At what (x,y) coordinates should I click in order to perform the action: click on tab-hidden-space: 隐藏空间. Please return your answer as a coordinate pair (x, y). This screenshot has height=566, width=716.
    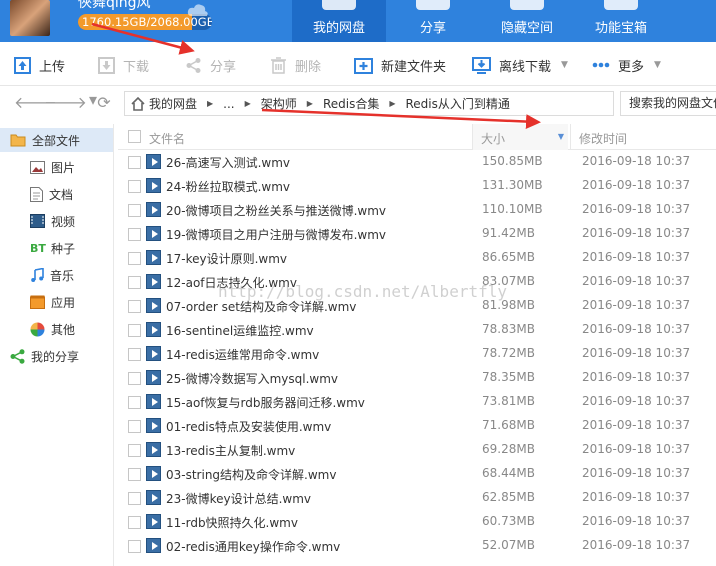
    Looking at the image, I should click on (527, 21).